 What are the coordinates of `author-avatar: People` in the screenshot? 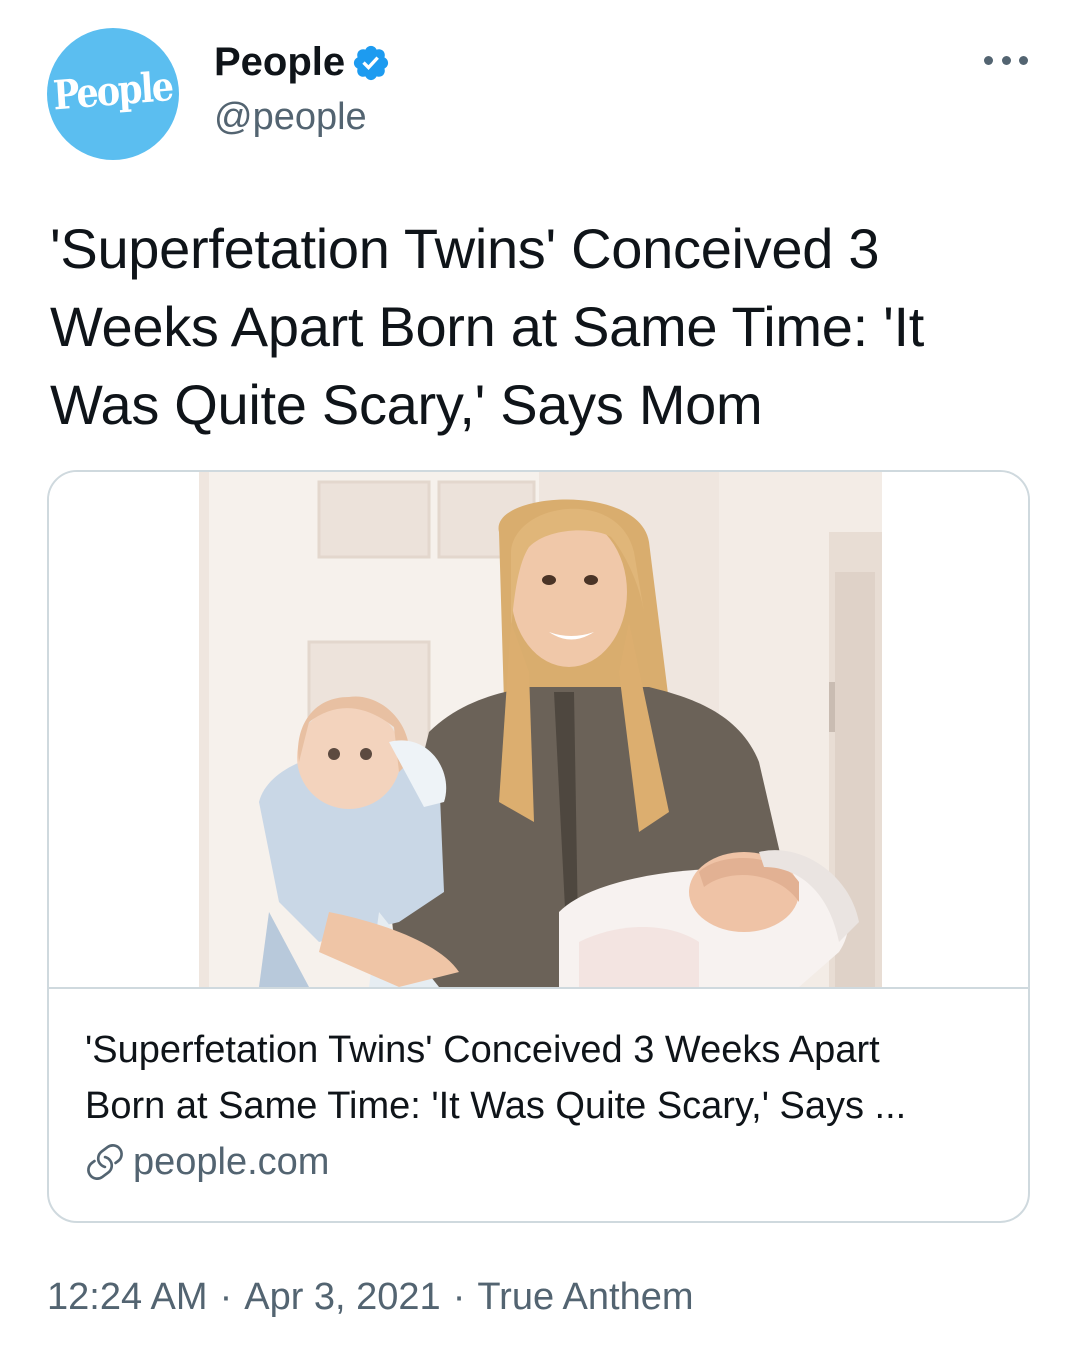 It's located at (113, 94).